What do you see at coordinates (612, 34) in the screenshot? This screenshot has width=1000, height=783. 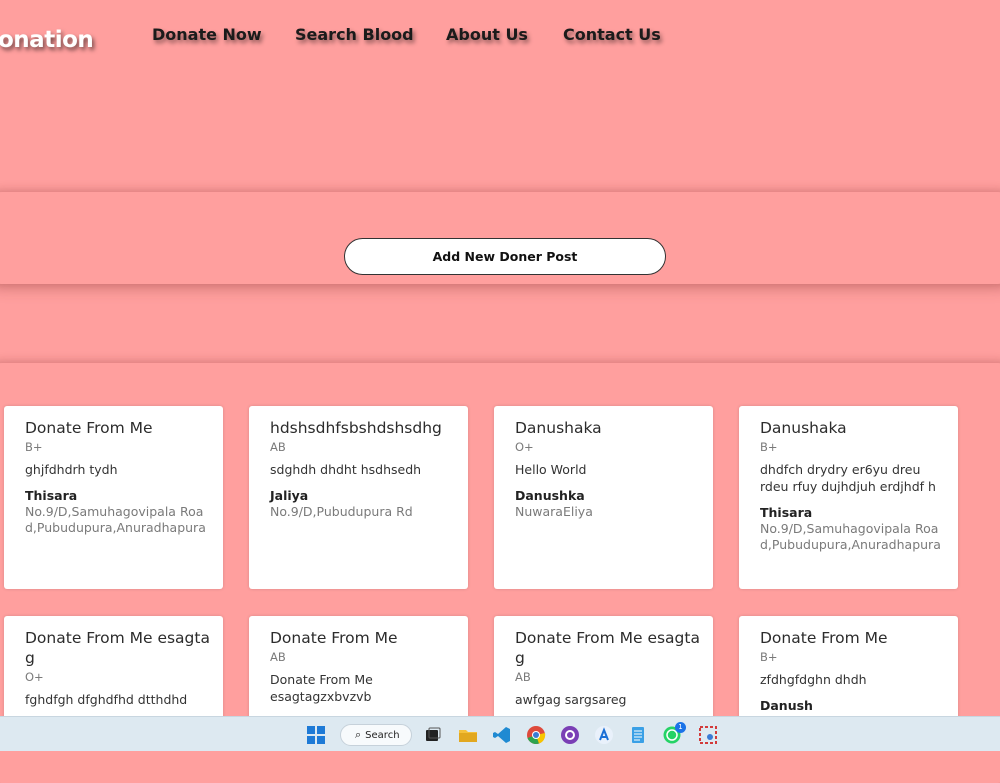 I see `nav-contact-us: Contact Us` at bounding box center [612, 34].